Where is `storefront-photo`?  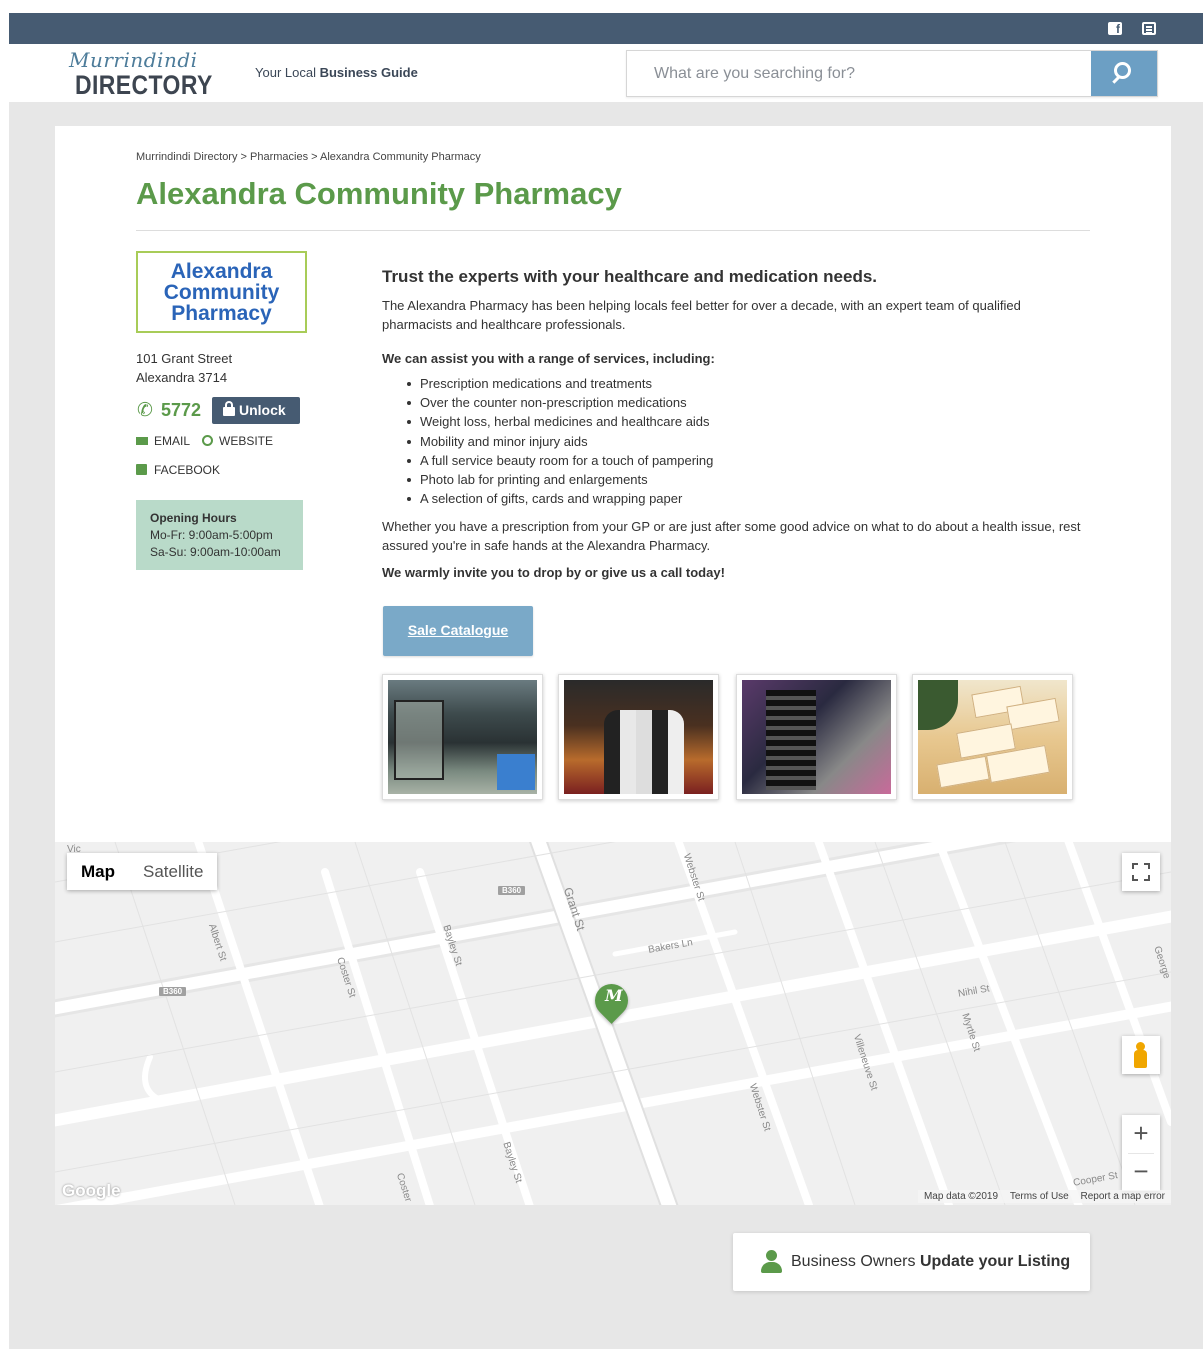 storefront-photo is located at coordinates (462, 737).